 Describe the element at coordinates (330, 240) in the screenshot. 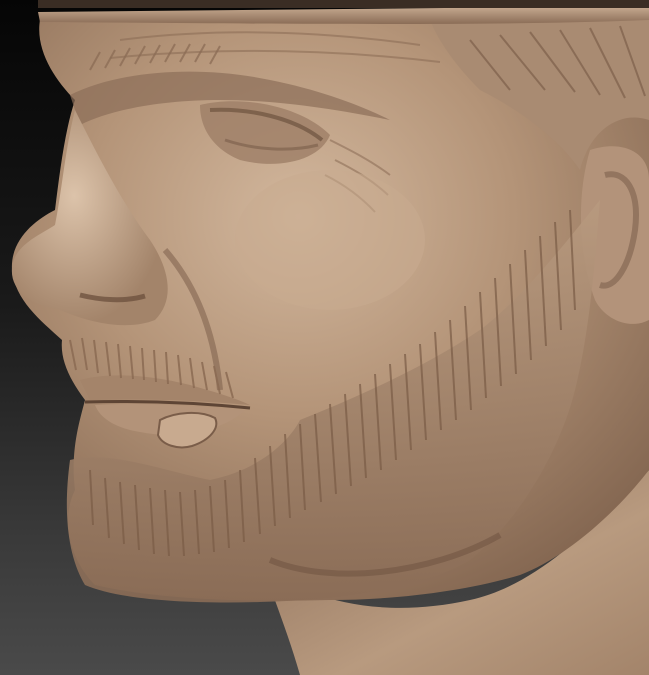

I see `cheek` at that location.